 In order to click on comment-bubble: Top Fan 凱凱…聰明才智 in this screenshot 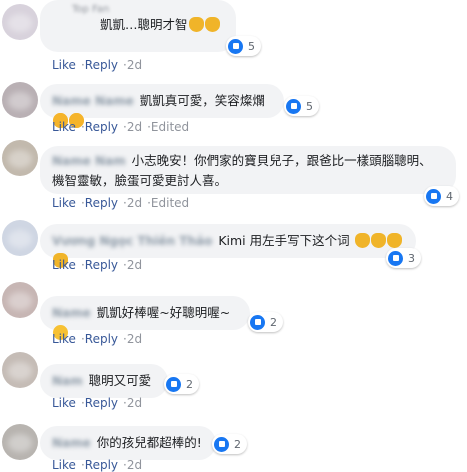, I will do `click(138, 26)`.